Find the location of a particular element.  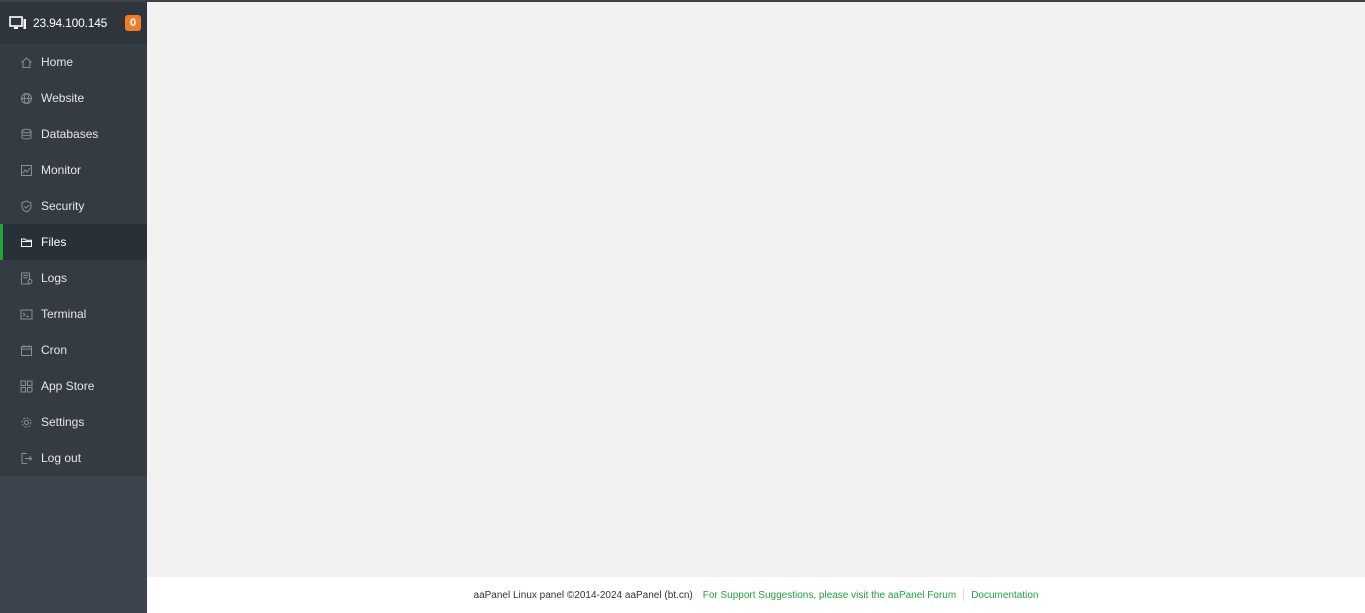

sidebar-item-files: Files is located at coordinates (73, 242).